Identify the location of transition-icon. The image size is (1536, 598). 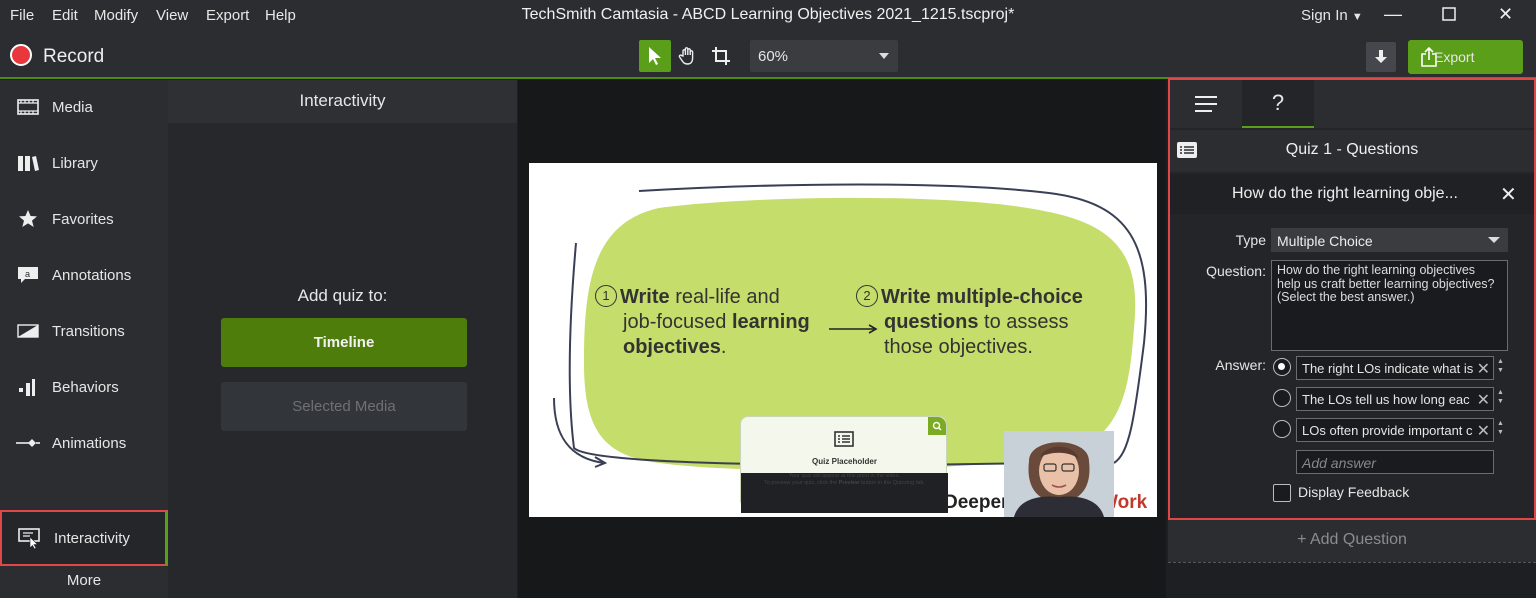
(28, 331).